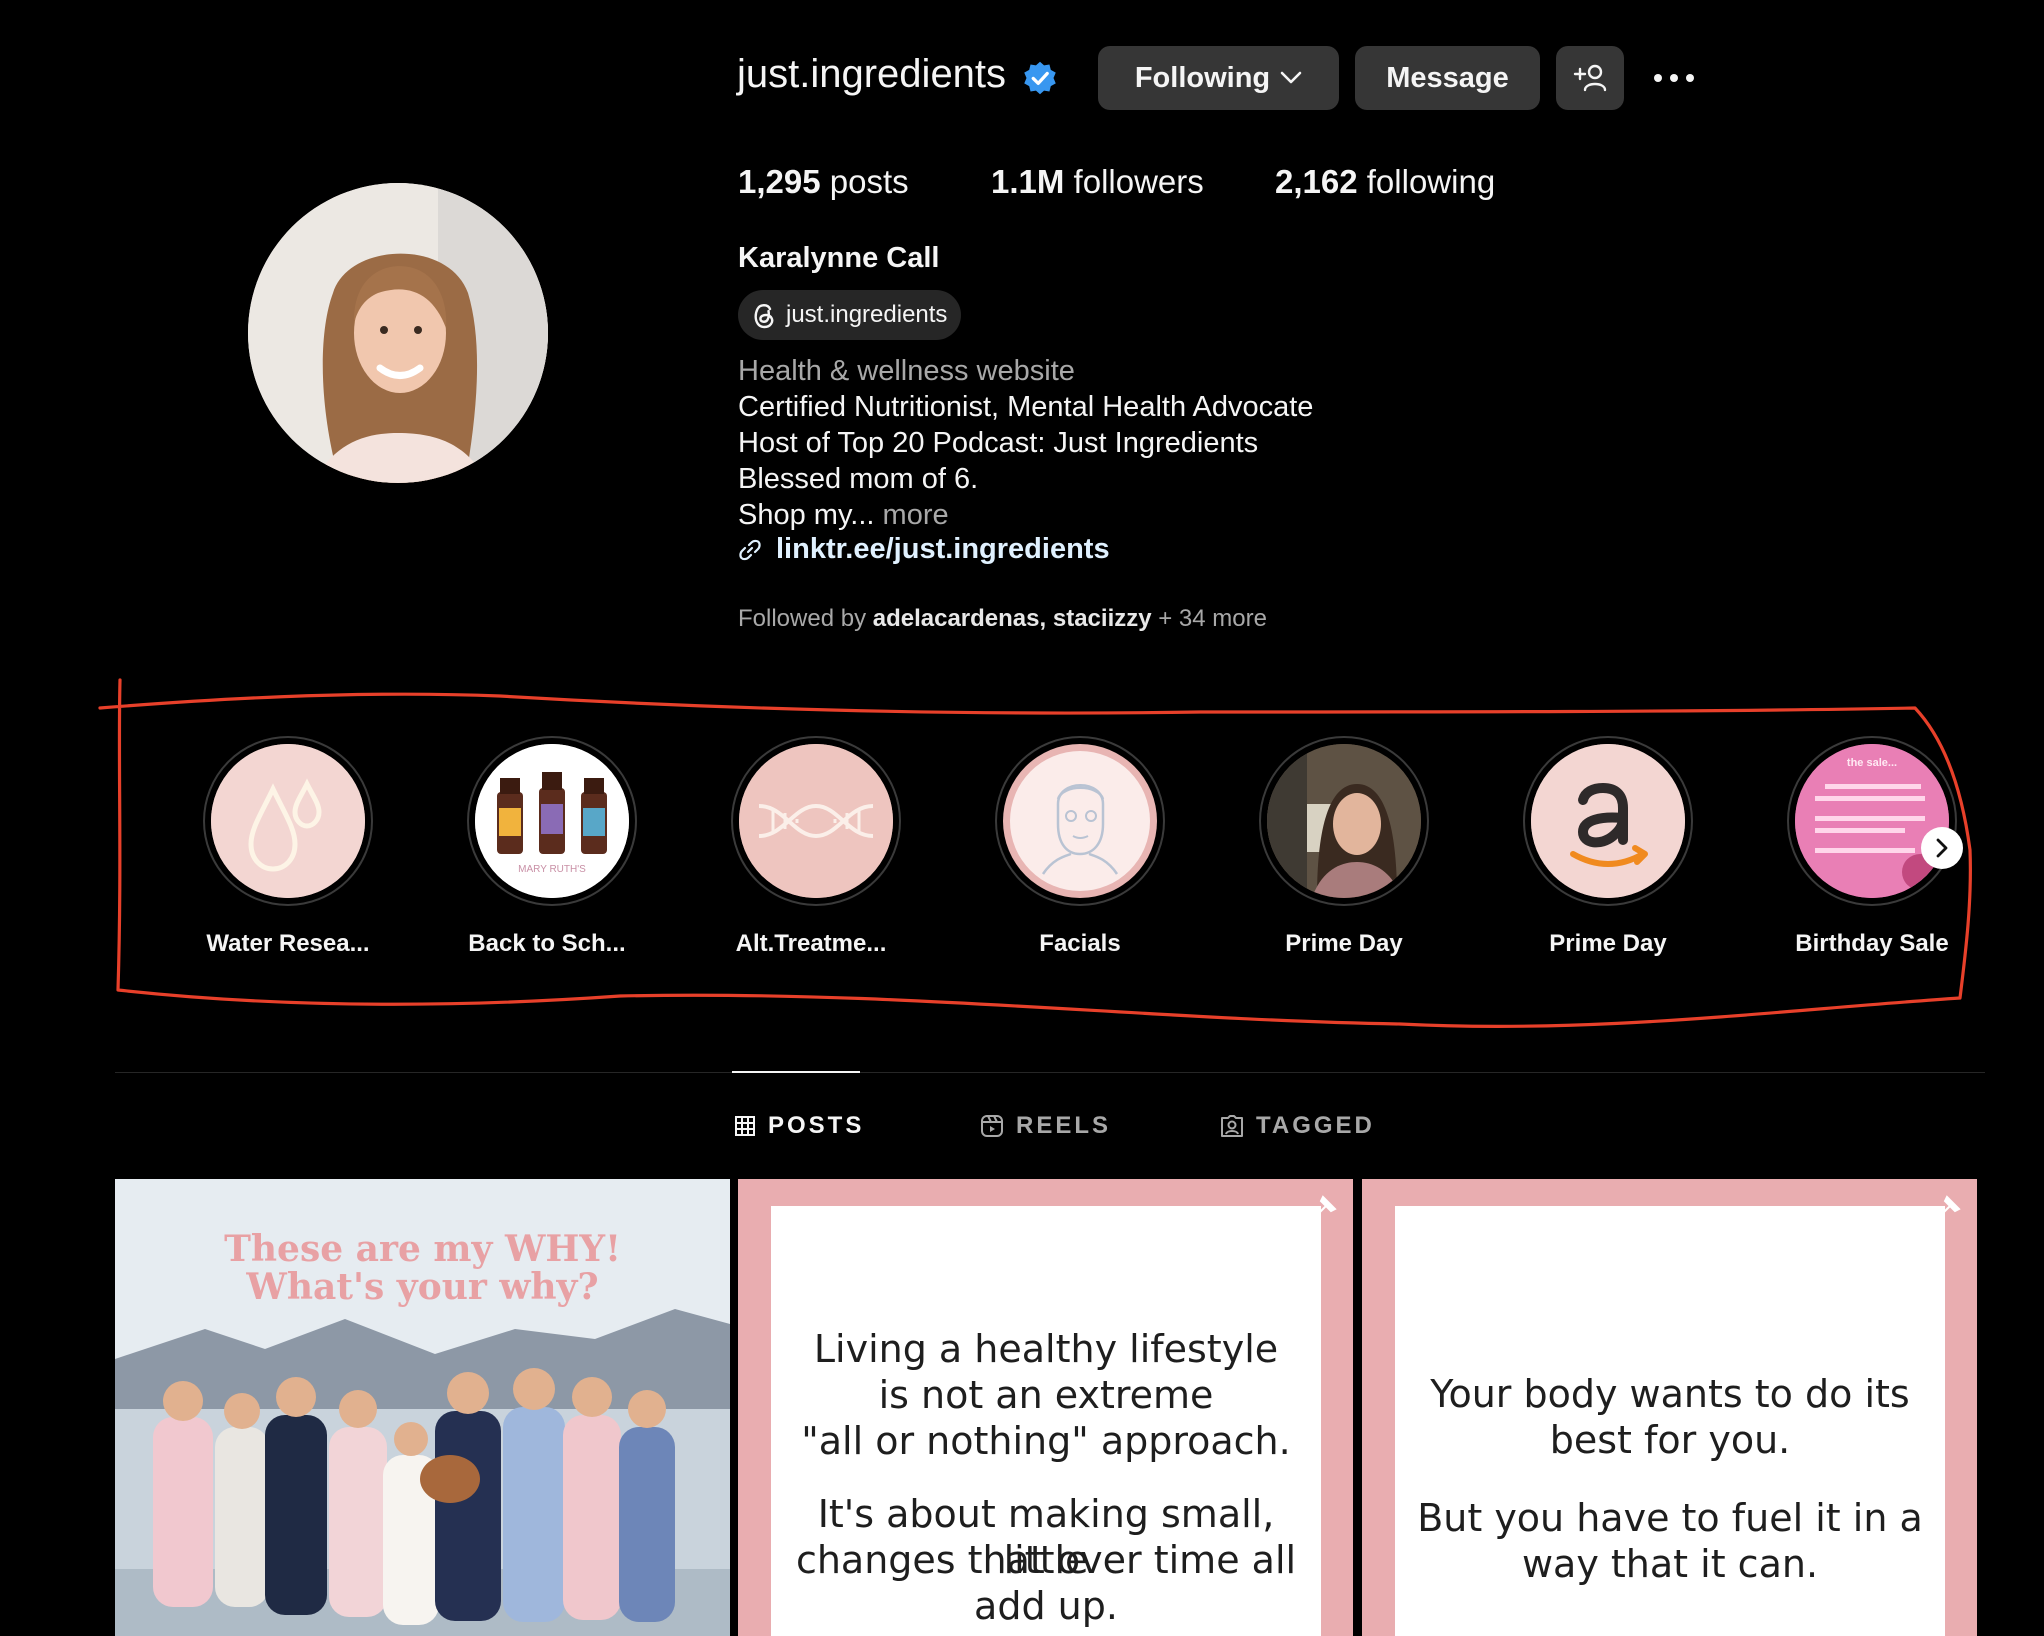 This screenshot has height=1636, width=2044. I want to click on bottles-caption: MARY RUTH'S, so click(552, 869).